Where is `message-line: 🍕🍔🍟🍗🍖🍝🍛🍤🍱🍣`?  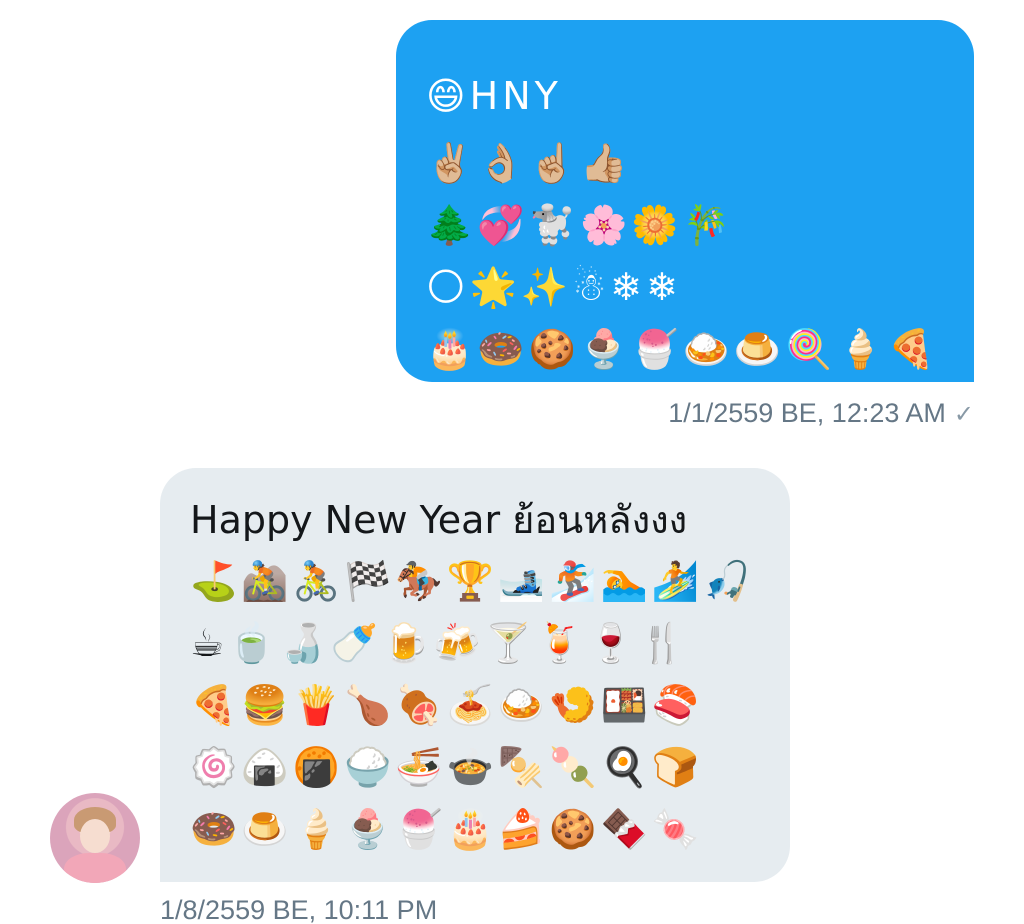 message-line: 🍕🍔🍟🍗🍖🍝🍛🍤🍱🍣 is located at coordinates (447, 705).